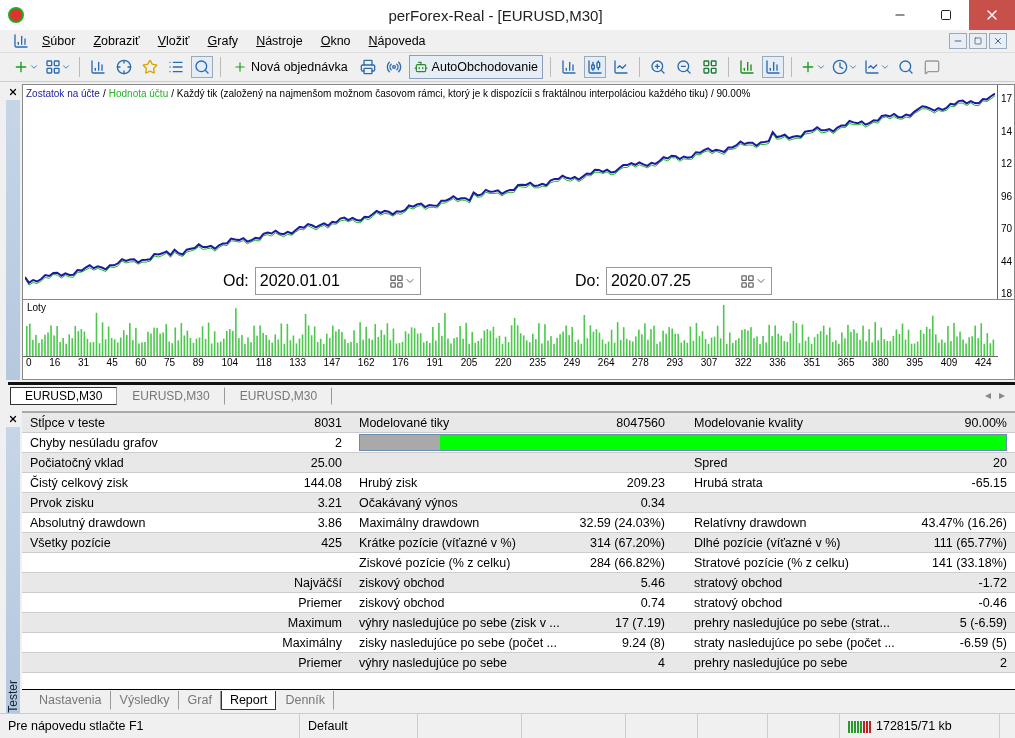 This screenshot has width=1015, height=738. I want to click on report-label: Absolutný drawdown, so click(88, 522).